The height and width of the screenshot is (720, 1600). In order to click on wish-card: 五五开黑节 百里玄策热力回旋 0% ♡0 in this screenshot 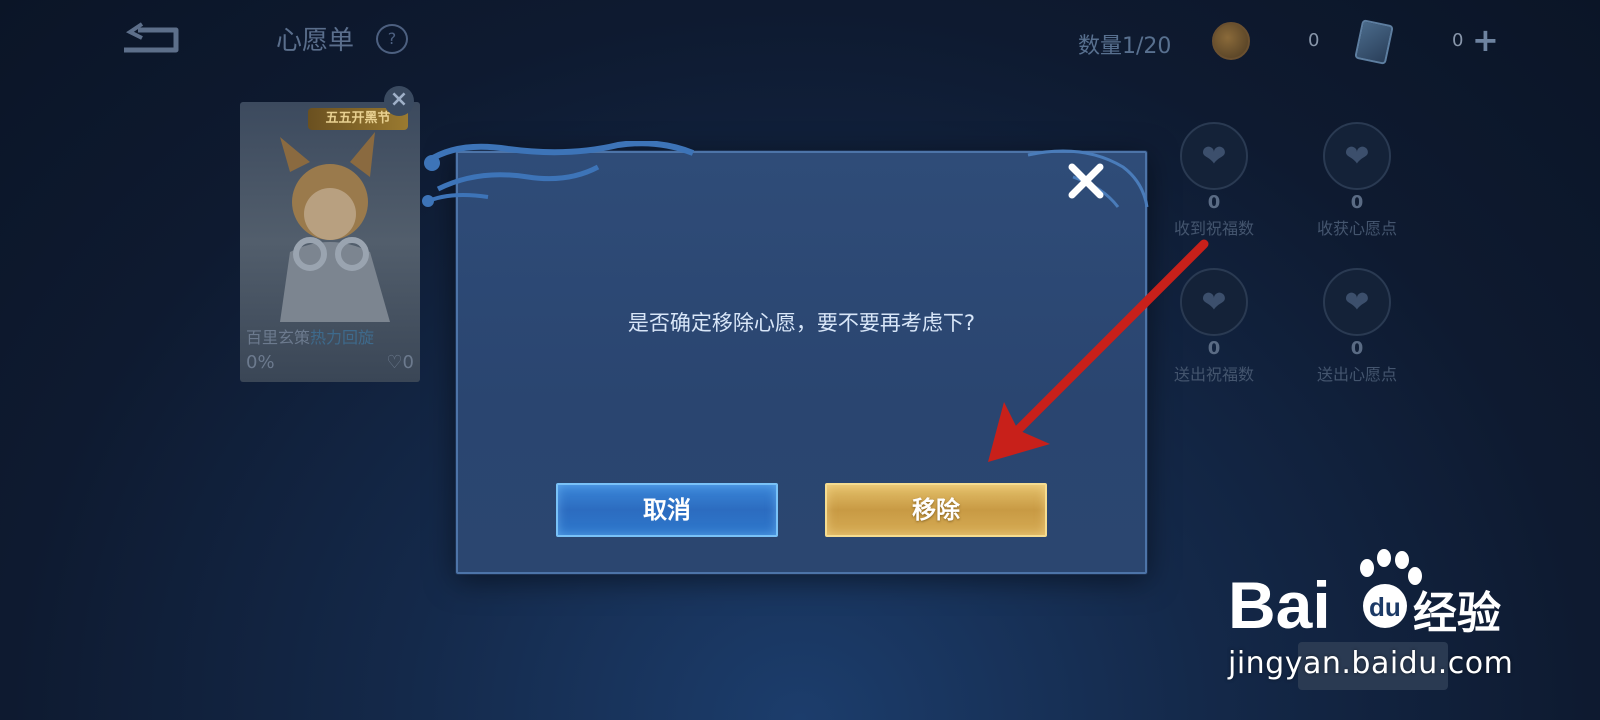, I will do `click(330, 242)`.